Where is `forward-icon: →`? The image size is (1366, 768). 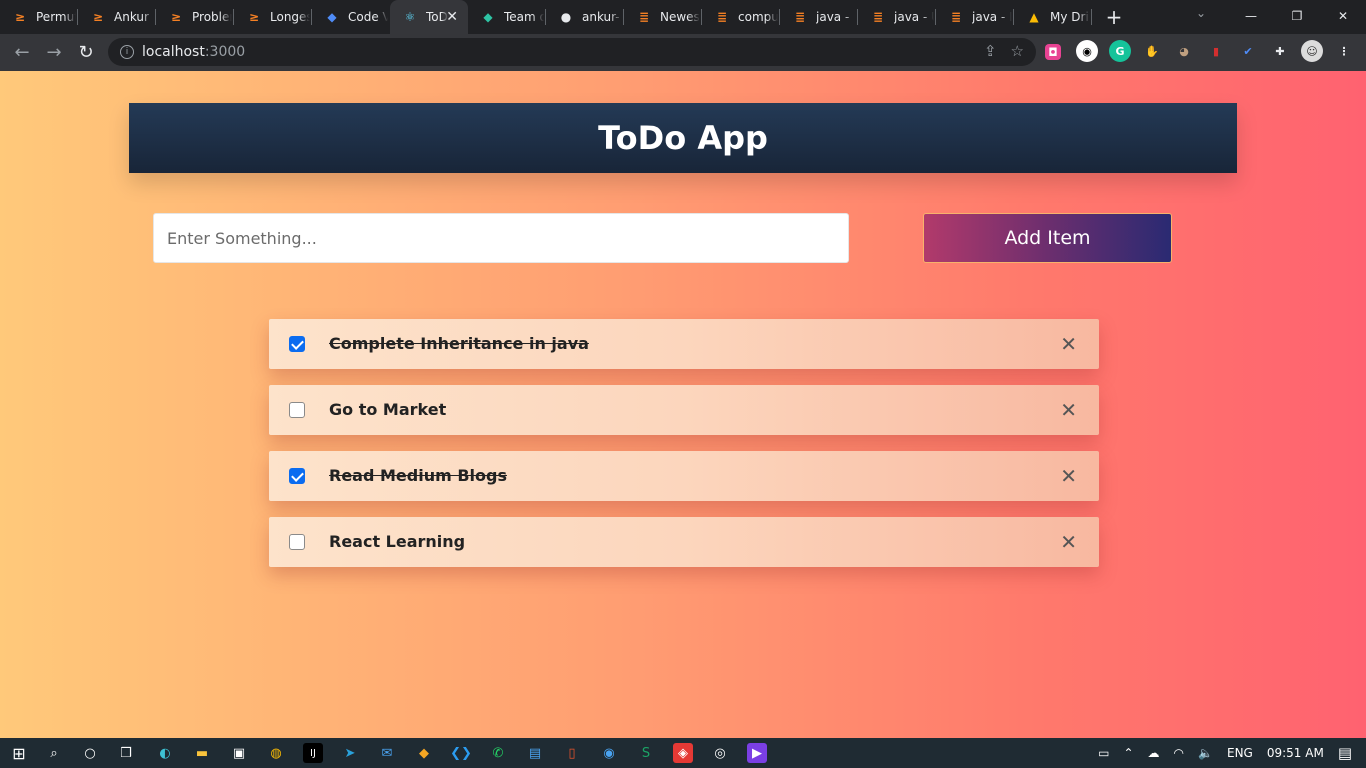 forward-icon: → is located at coordinates (54, 53).